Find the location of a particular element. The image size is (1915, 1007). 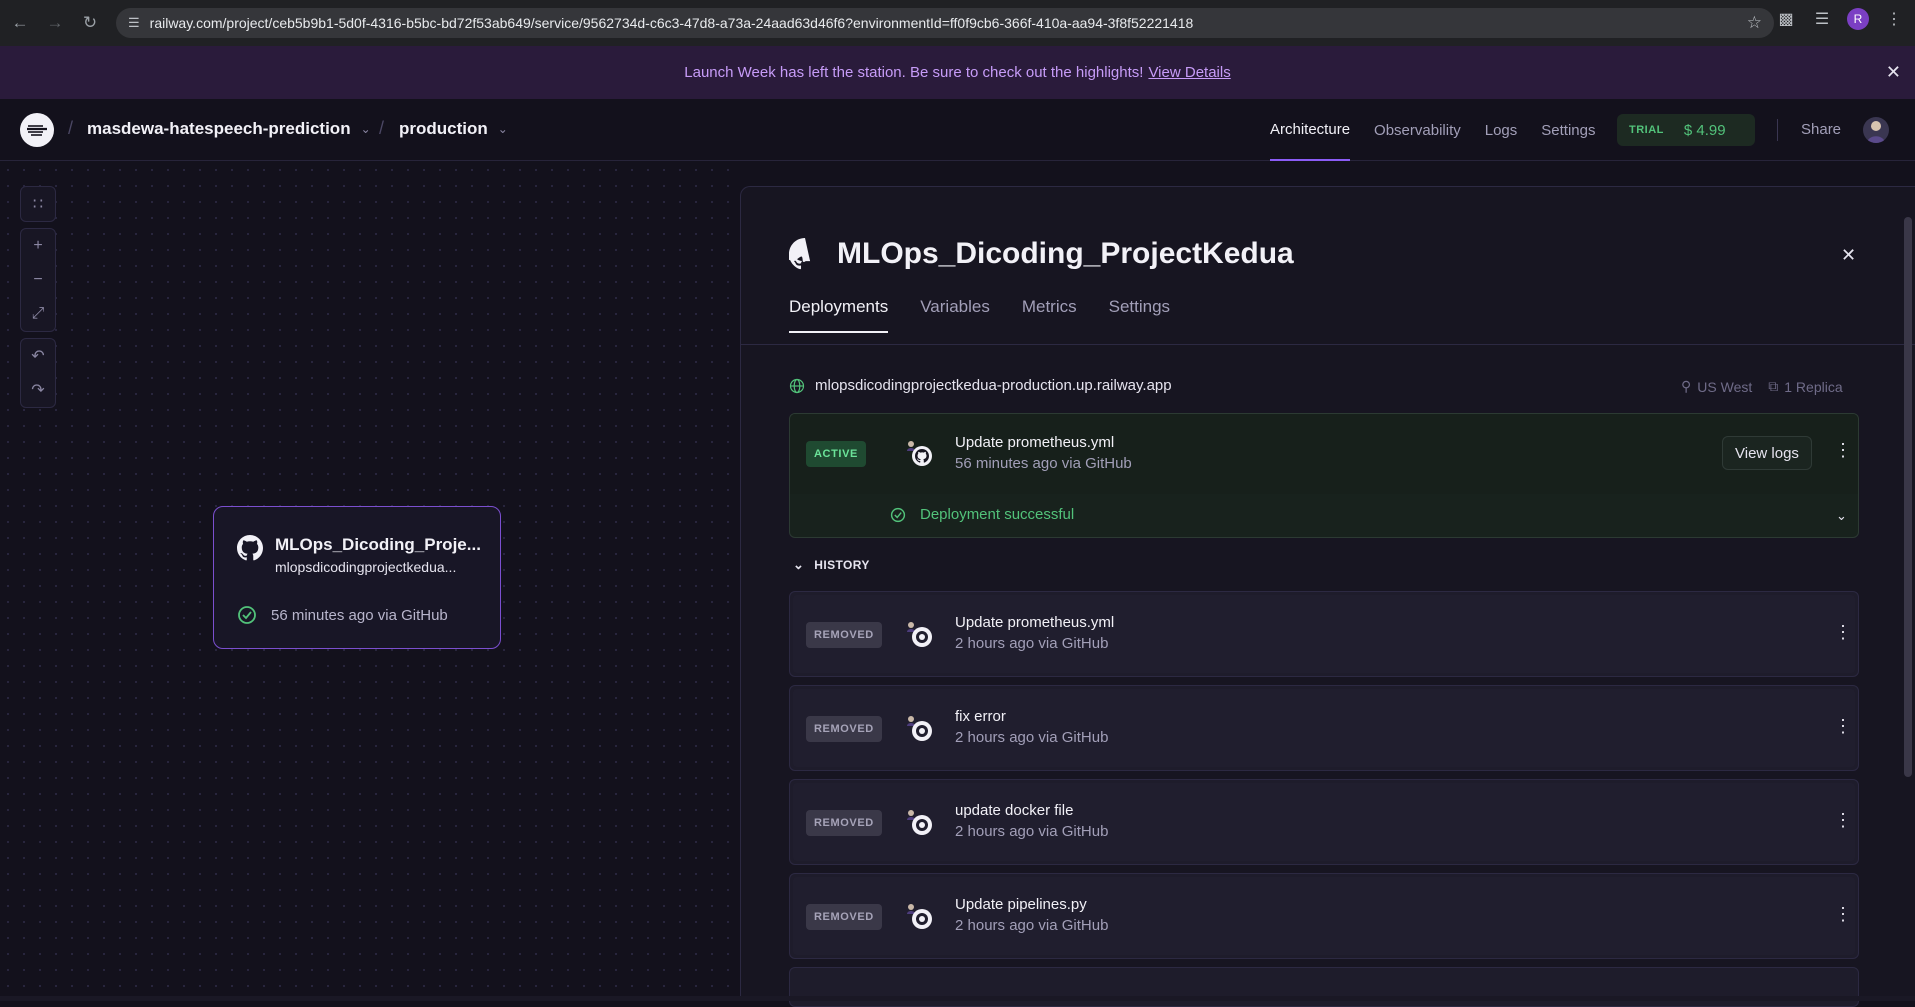

fit-view-icon: ⤢ is located at coordinates (38, 314).